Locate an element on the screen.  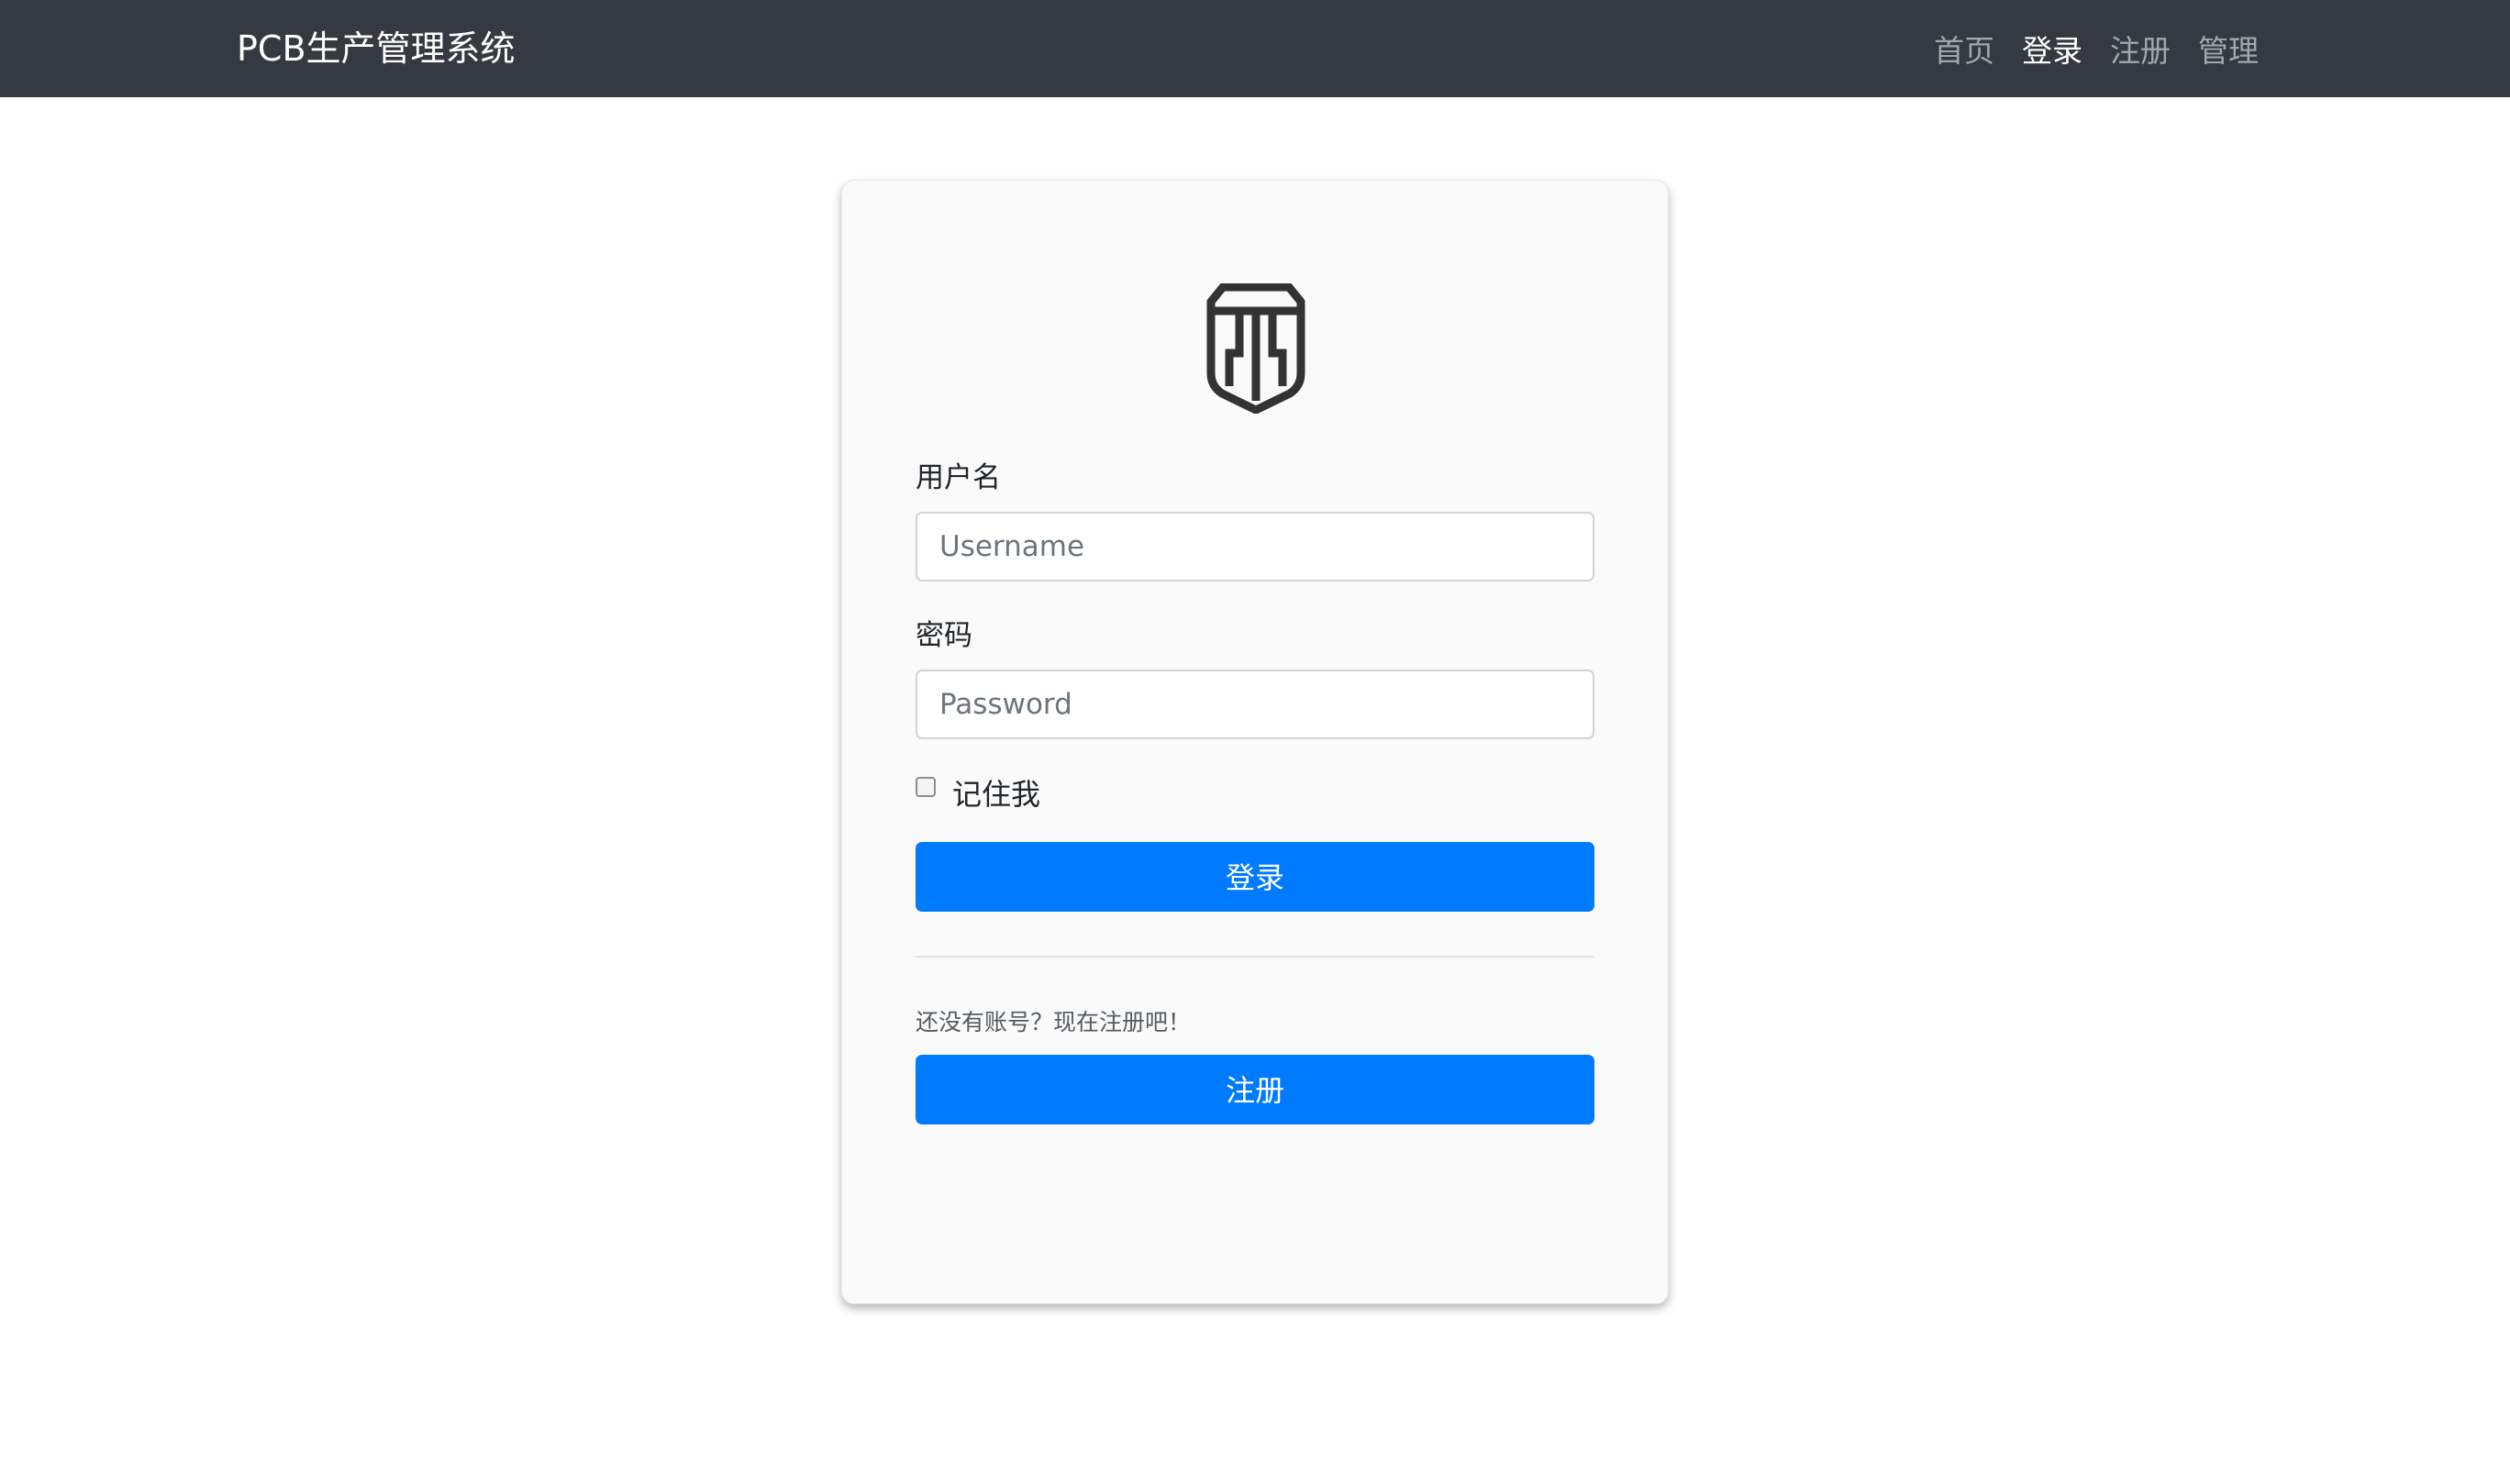
username-input is located at coordinates (1255, 546).